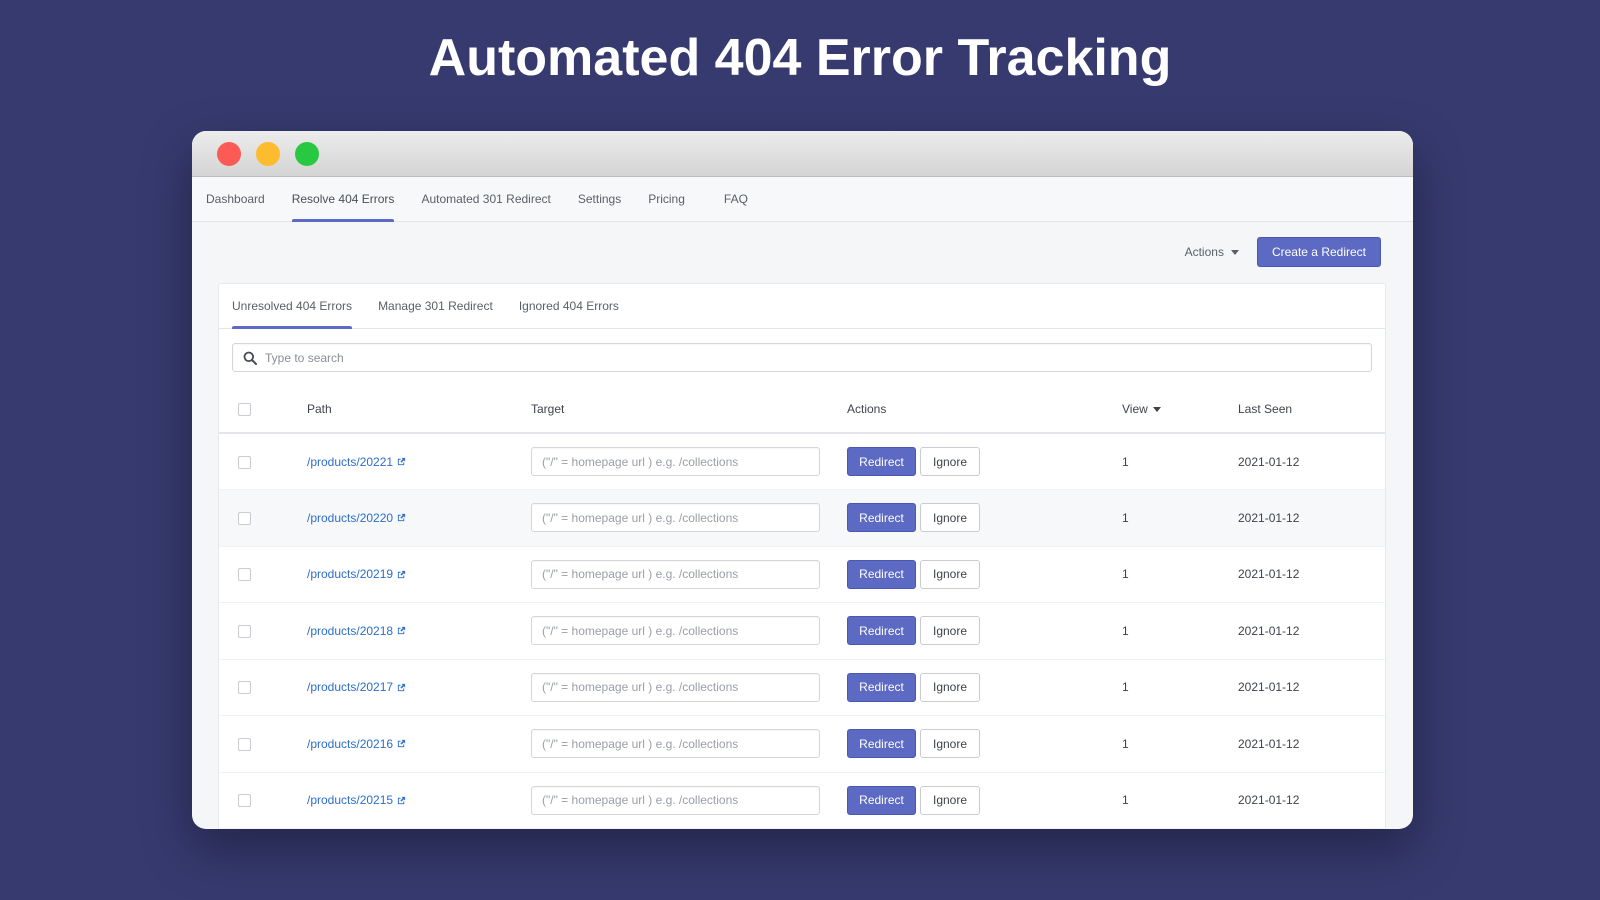 The width and height of the screenshot is (1600, 900). What do you see at coordinates (569, 306) in the screenshot?
I see `tab-ignored-404-errors: Ignored 404 Errors` at bounding box center [569, 306].